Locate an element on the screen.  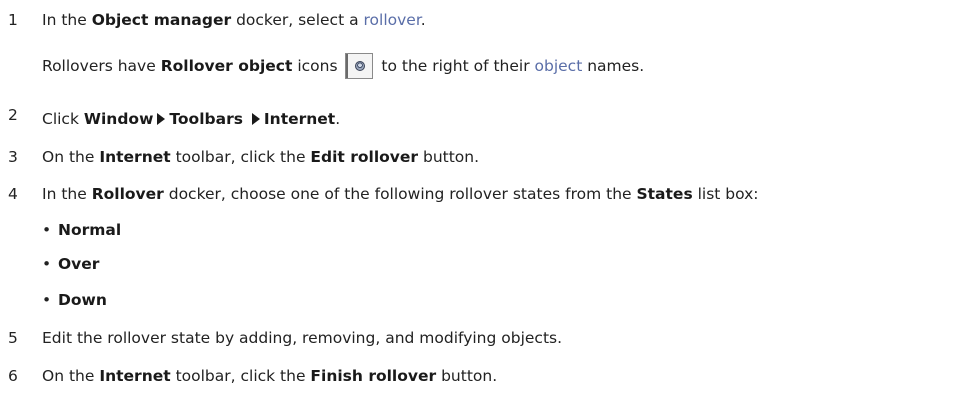
menu-path-toolbars: Toolbars is located at coordinates (206, 119).